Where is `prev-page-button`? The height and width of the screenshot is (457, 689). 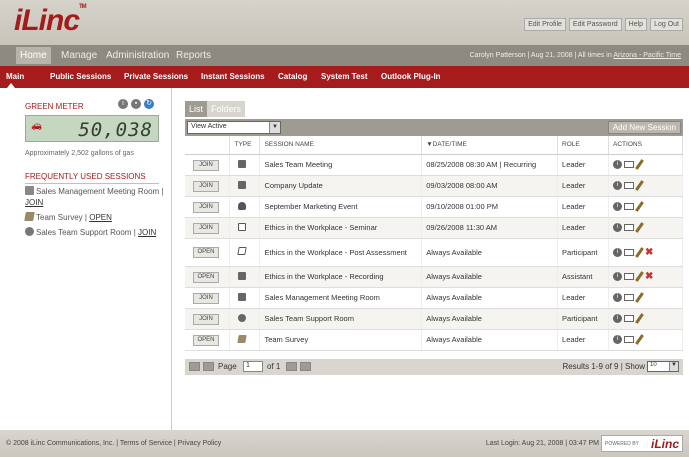 prev-page-button is located at coordinates (208, 366).